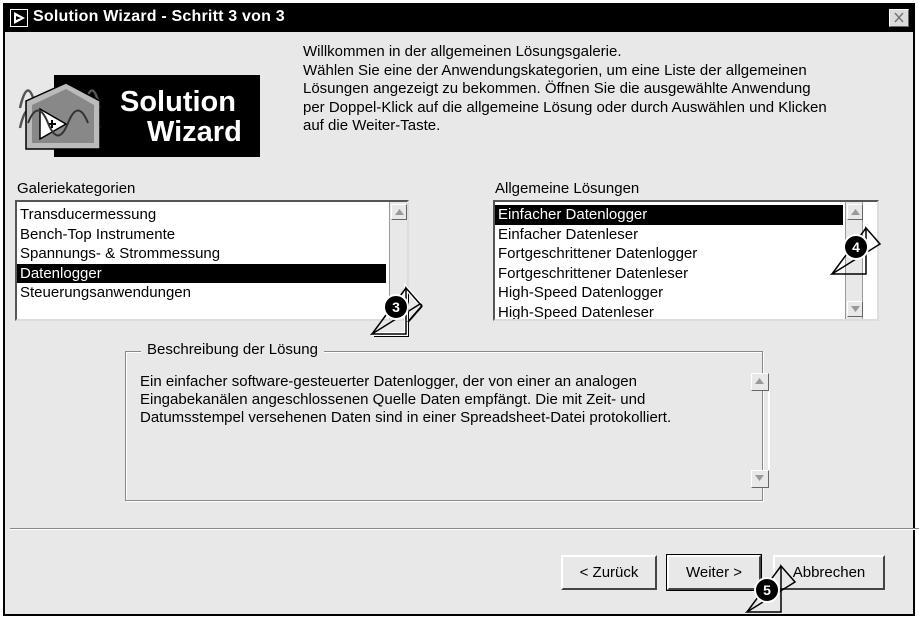 The height and width of the screenshot is (621, 919). I want to click on list-item: Fortgeschrittener Datenlogger, so click(686, 254).